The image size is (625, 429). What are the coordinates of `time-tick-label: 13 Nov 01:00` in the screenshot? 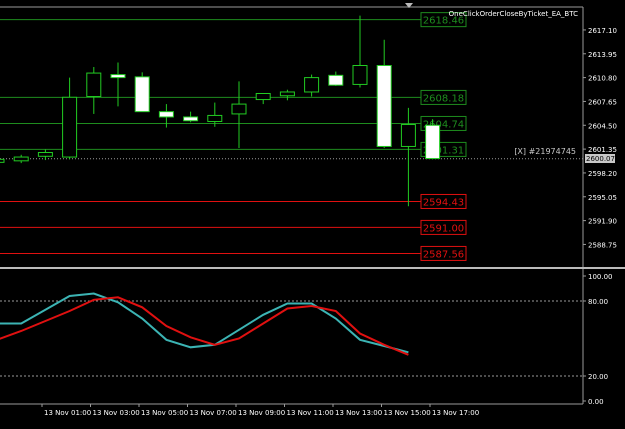 It's located at (67, 413).